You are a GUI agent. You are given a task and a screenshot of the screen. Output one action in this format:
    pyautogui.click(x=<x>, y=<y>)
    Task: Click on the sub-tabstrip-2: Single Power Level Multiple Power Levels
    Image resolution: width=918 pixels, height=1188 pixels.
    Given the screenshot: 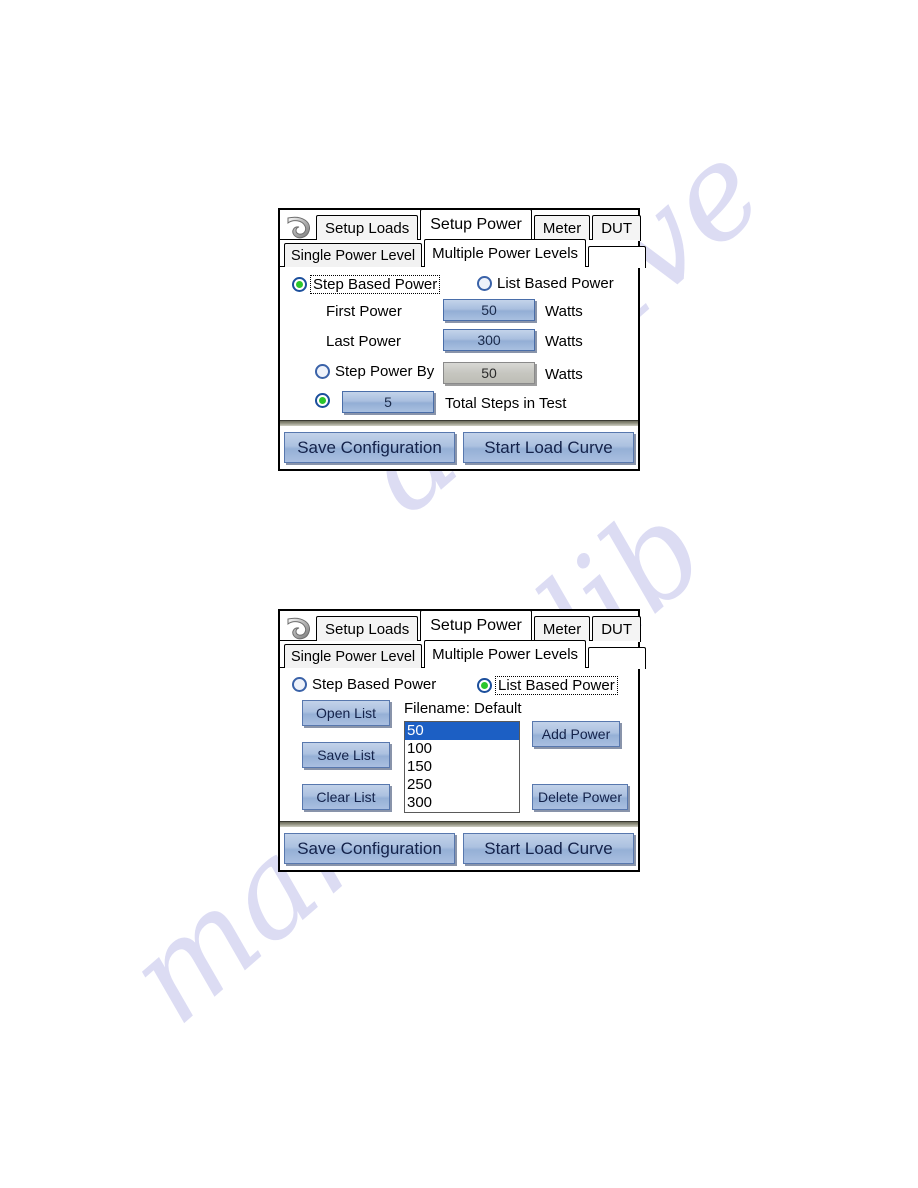 What is the action you would take?
    pyautogui.click(x=463, y=654)
    